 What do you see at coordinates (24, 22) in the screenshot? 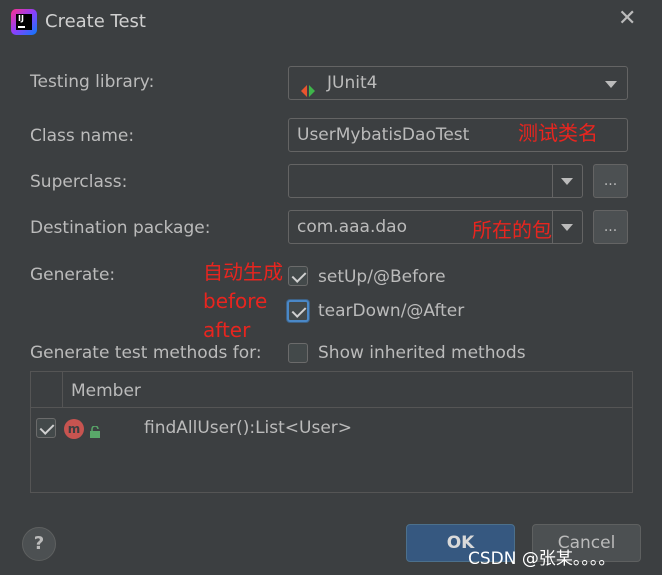
I see `intellij-app-icon: IJ` at bounding box center [24, 22].